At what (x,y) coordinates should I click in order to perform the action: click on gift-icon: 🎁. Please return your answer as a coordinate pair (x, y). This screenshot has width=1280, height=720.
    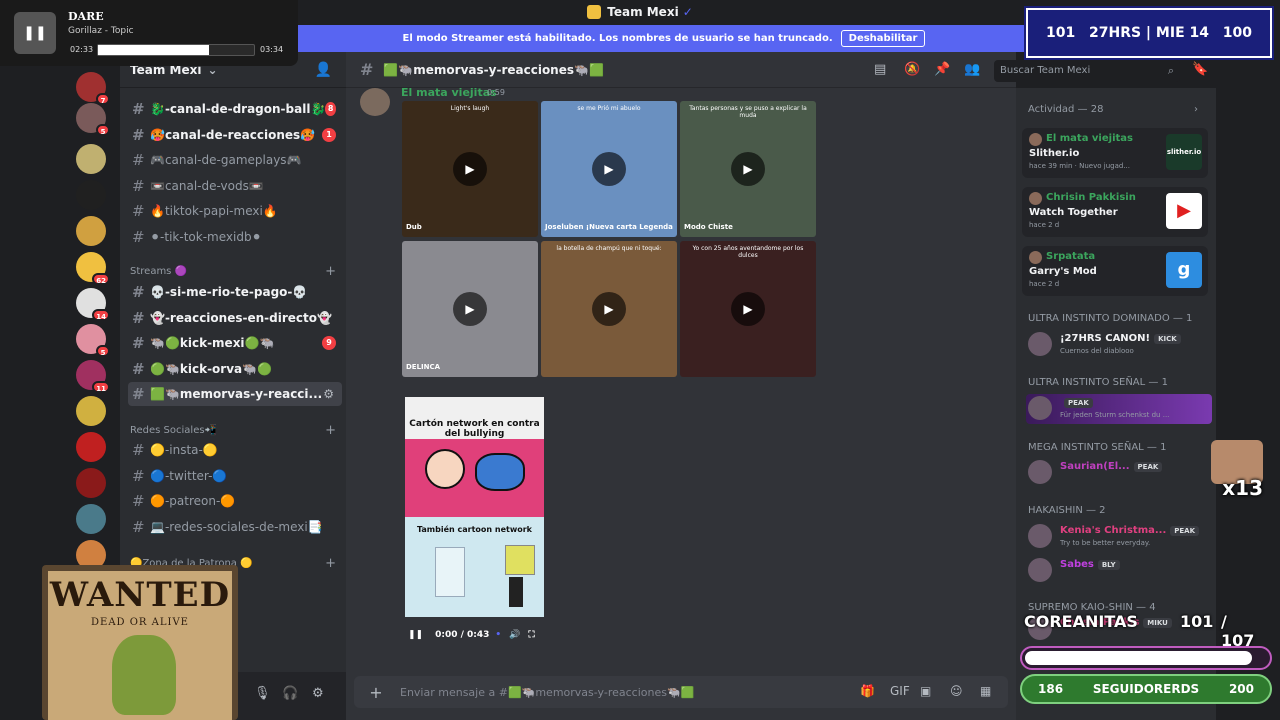
    Looking at the image, I should click on (867, 691).